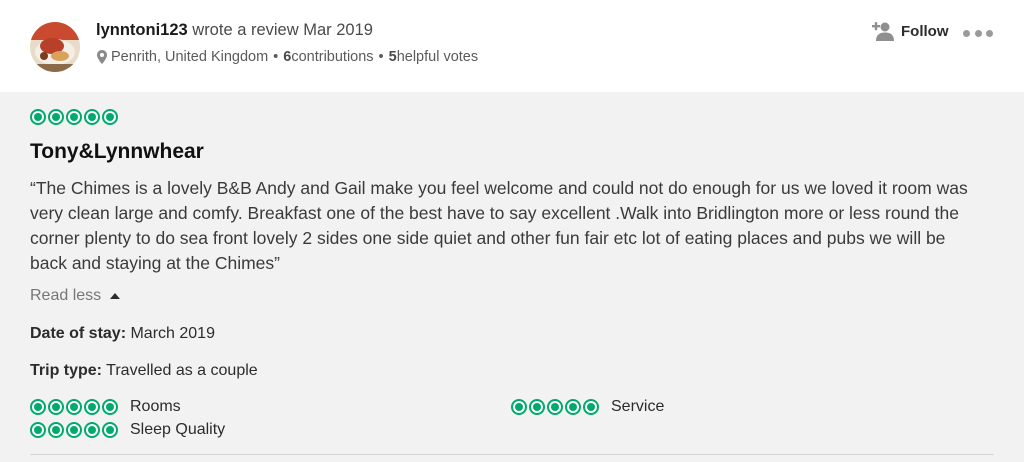 Image resolution: width=1024 pixels, height=462 pixels. I want to click on avatar, so click(55, 47).